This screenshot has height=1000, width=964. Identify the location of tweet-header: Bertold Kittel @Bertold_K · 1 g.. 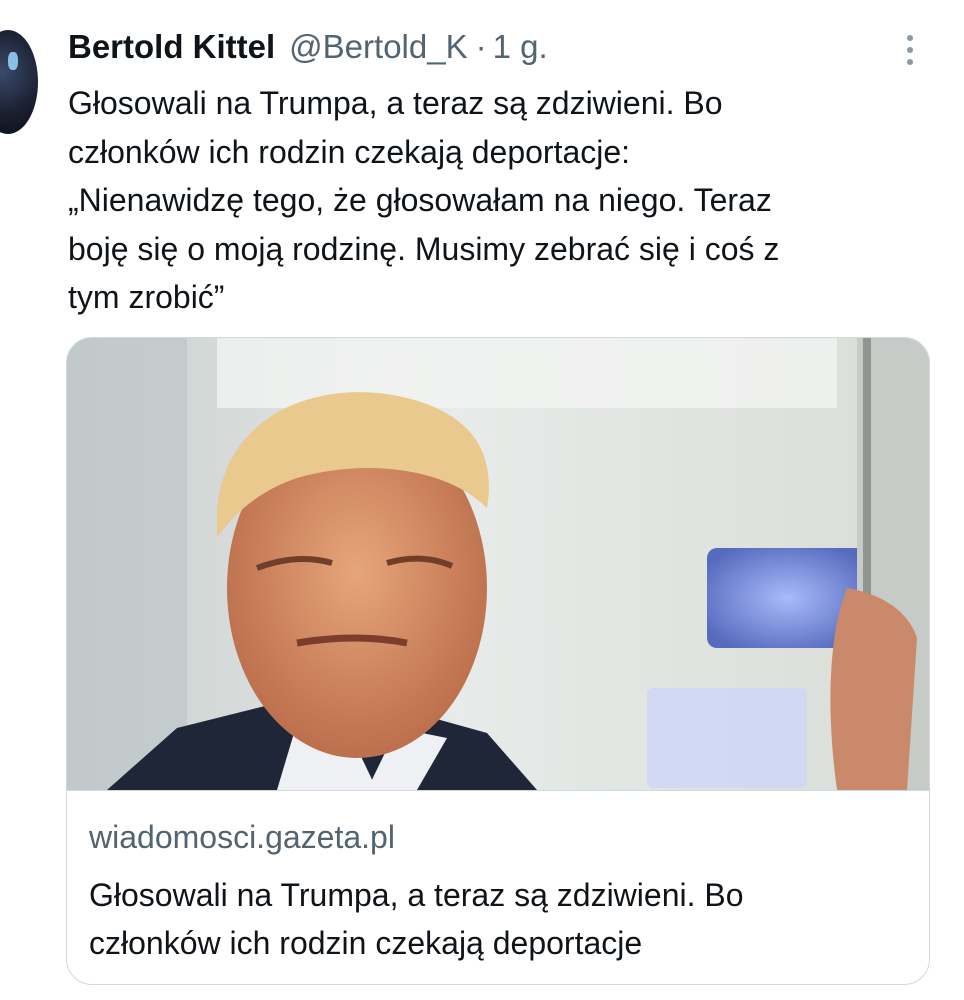
(308, 47).